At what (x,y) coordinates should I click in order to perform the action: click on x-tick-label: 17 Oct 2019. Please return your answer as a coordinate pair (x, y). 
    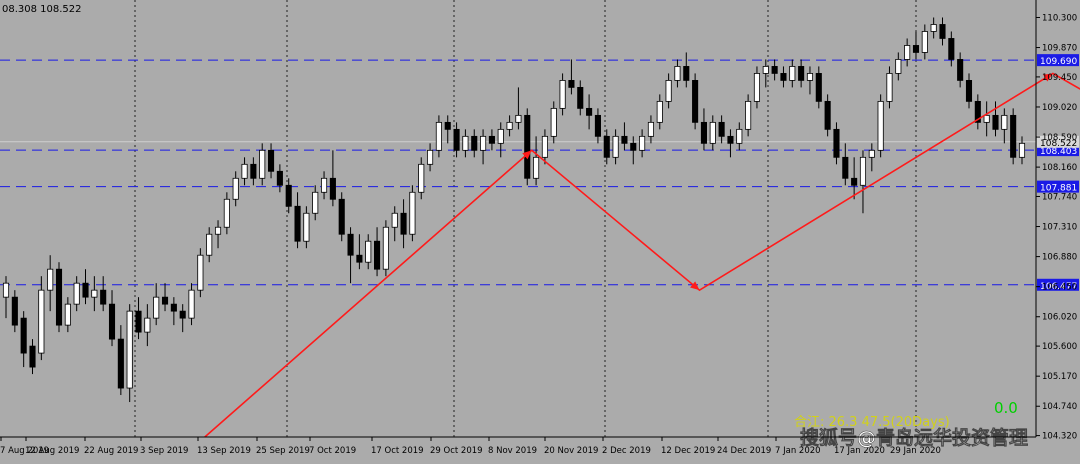
    Looking at the image, I should click on (397, 451).